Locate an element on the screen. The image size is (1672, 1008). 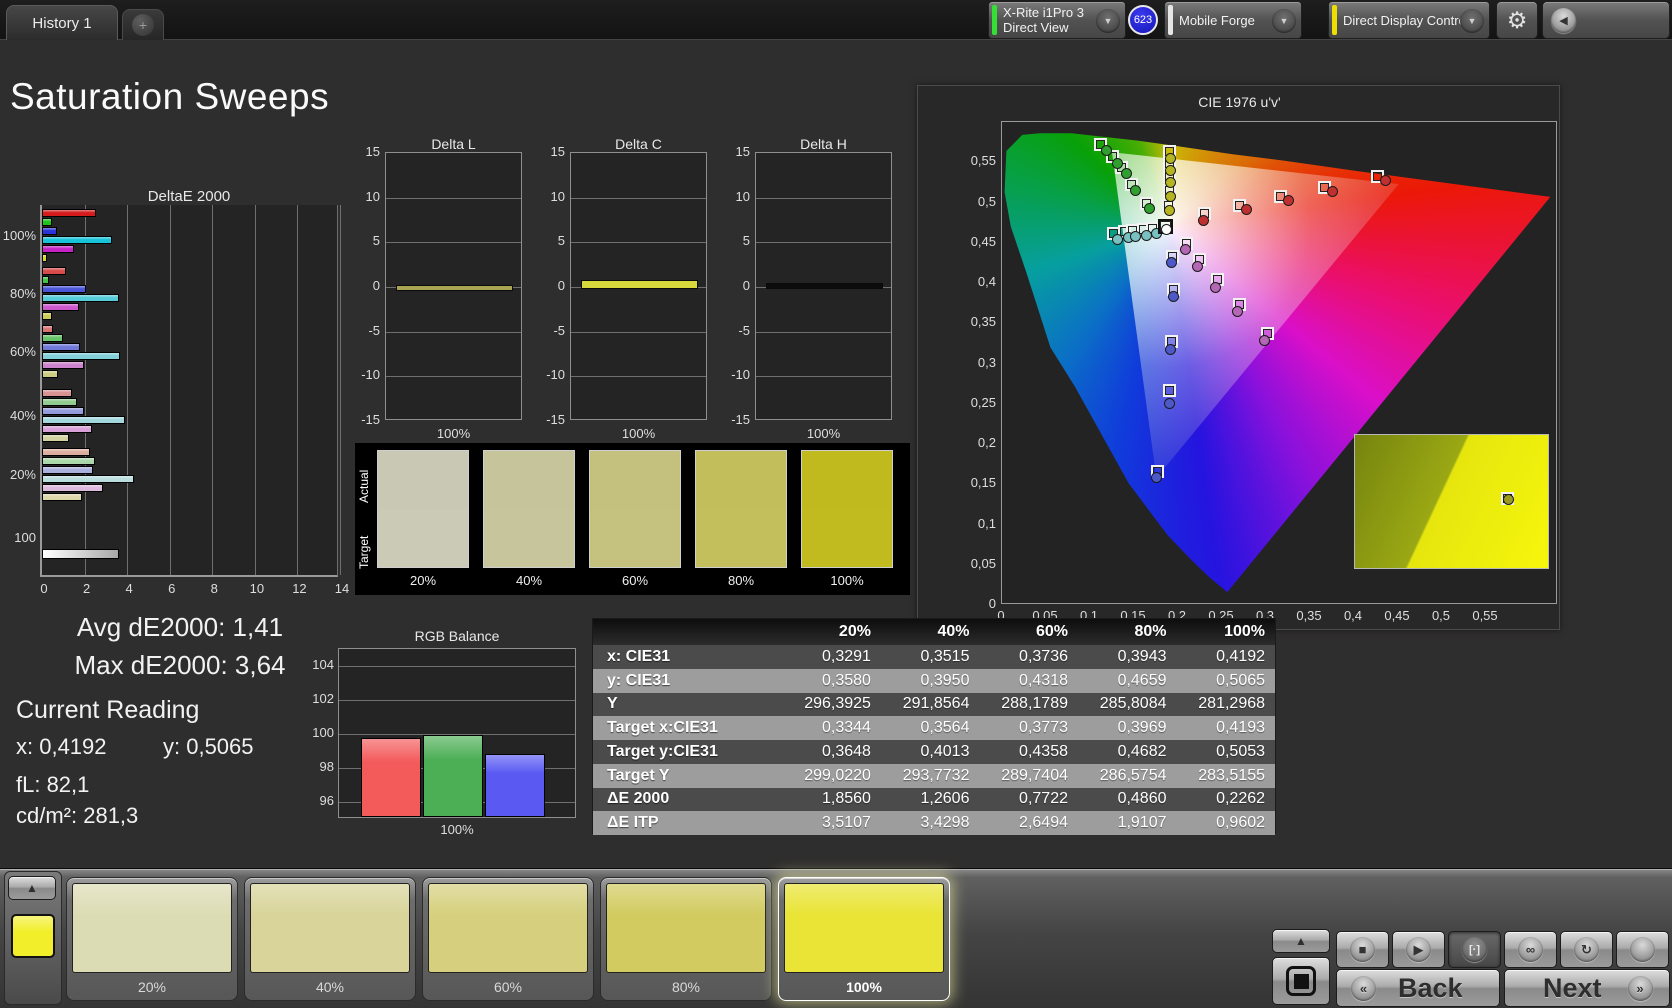
delta-x-label: 100% is located at coordinates (453, 433).